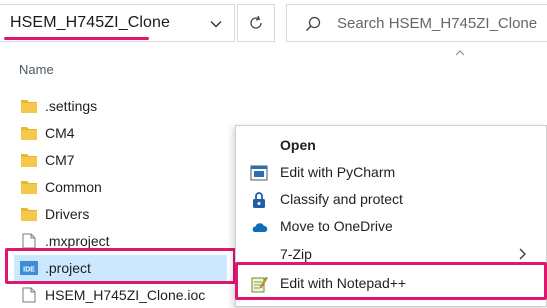 The width and height of the screenshot is (547, 308). I want to click on chevron-right-icon, so click(522, 254).